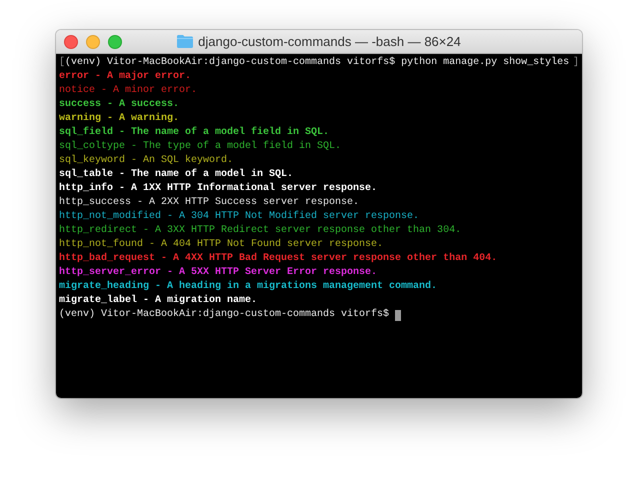 This screenshot has width=638, height=478. I want to click on output-line: notice - A minor error., so click(128, 91).